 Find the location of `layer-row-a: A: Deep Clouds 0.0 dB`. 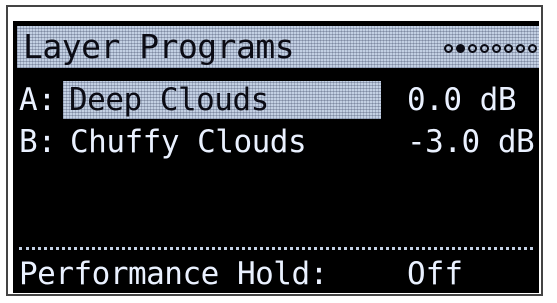

layer-row-a: A: Deep Clouds 0.0 dB is located at coordinates (276, 100).